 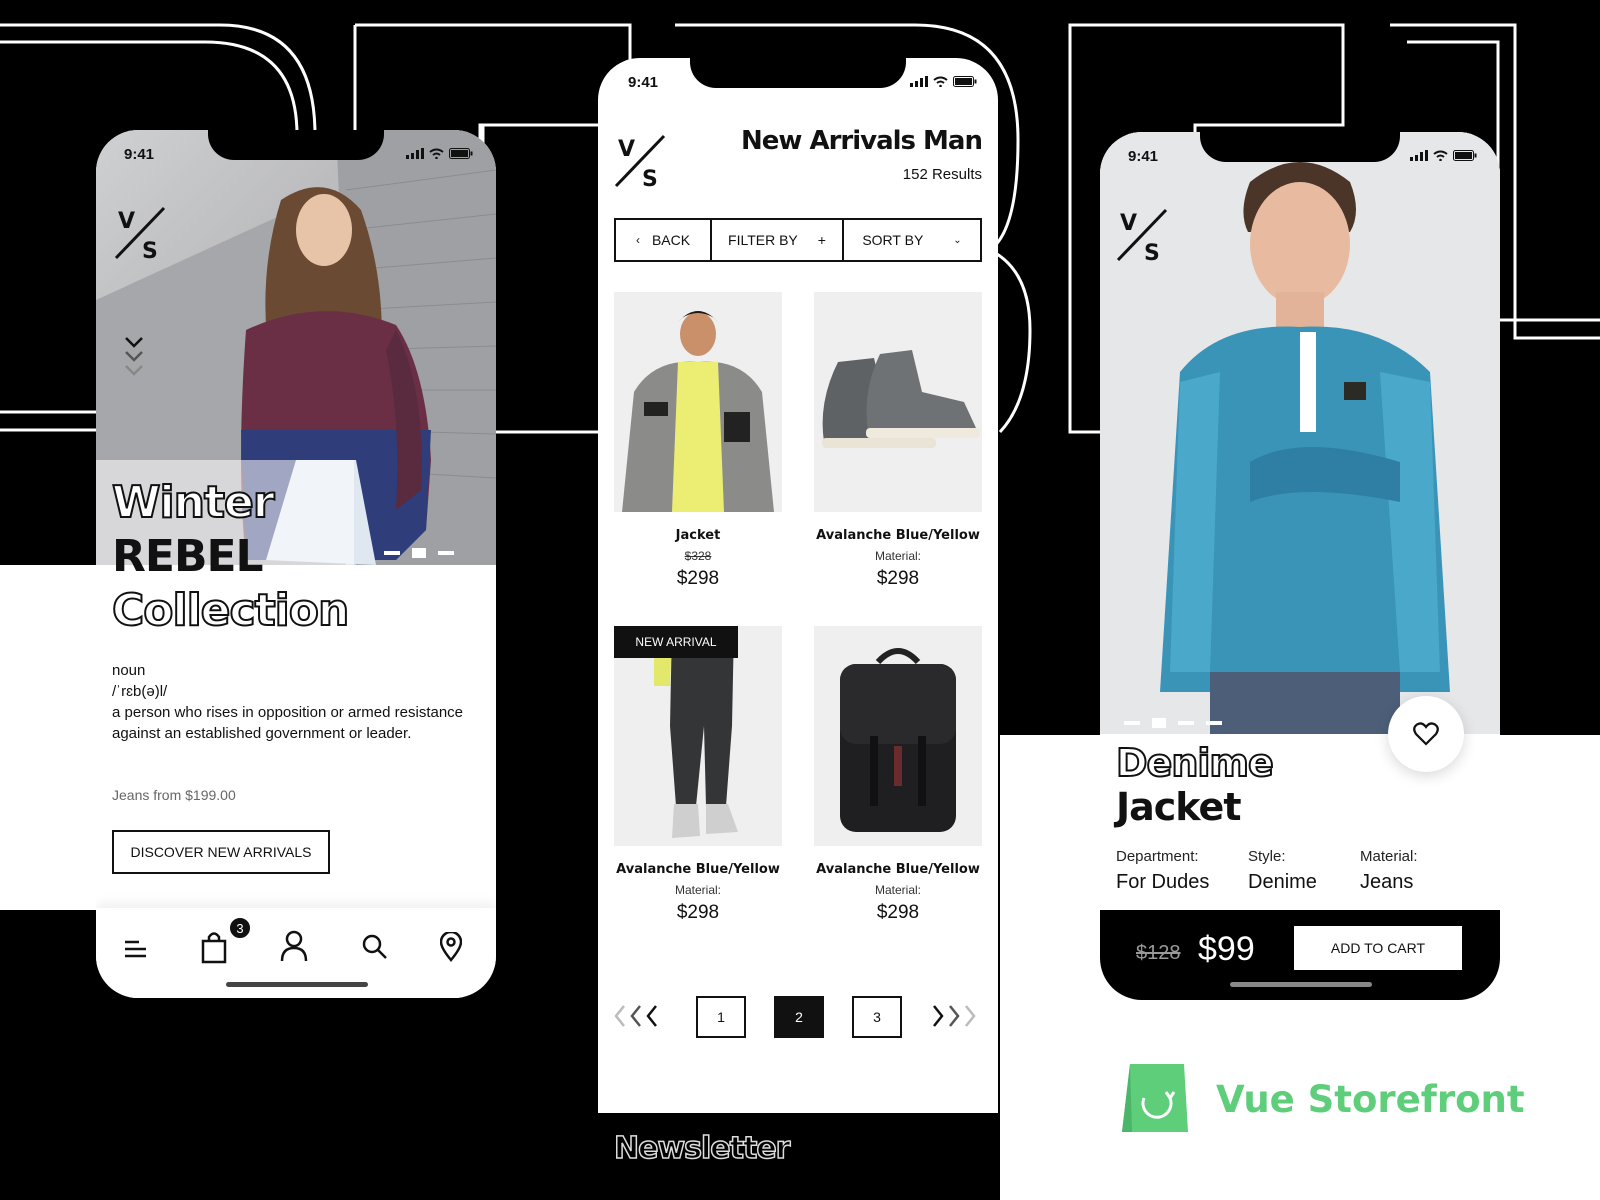 What do you see at coordinates (1173, 723) in the screenshot?
I see `product-carousel-dots` at bounding box center [1173, 723].